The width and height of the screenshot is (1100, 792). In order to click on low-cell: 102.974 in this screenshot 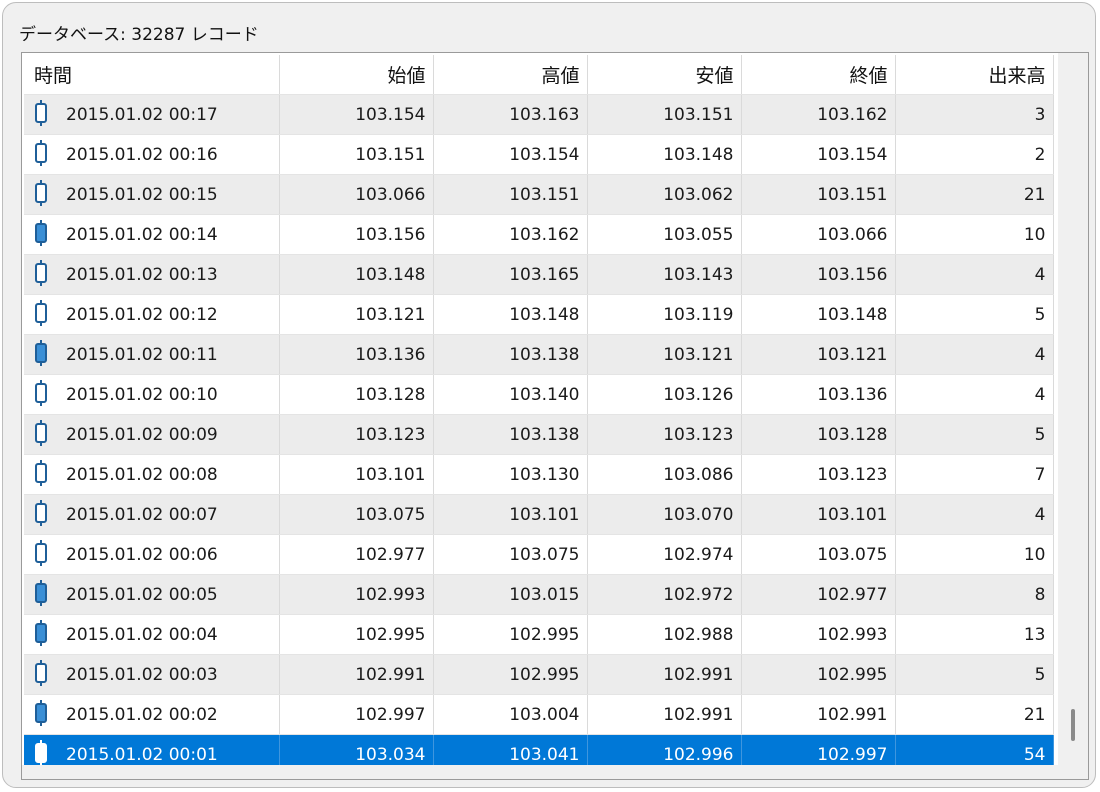, I will do `click(664, 554)`.